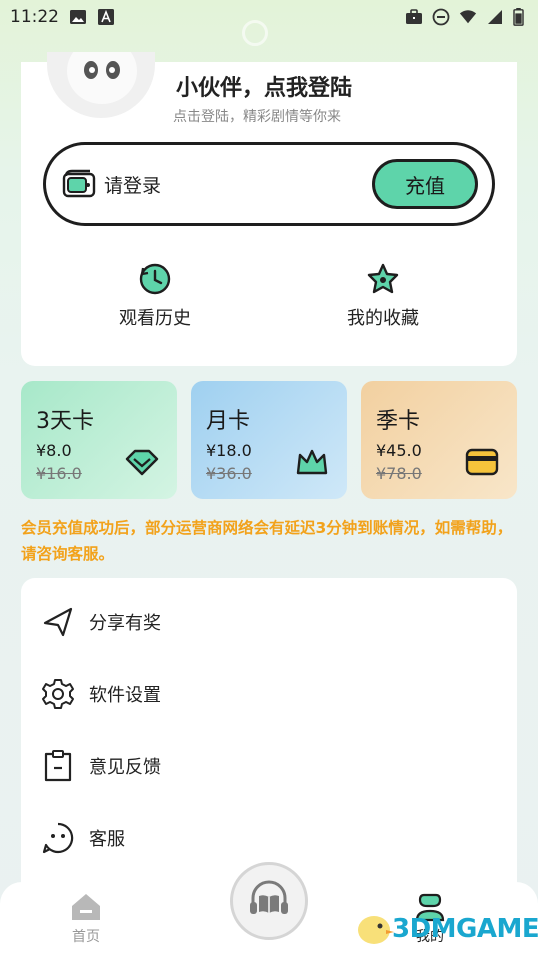 The width and height of the screenshot is (538, 958). I want to click on recharge-notice: 会员充值成功后，部分运营商网络会有延迟3分钟到账情况，如需帮助，请咨询客服。, so click(267, 541).